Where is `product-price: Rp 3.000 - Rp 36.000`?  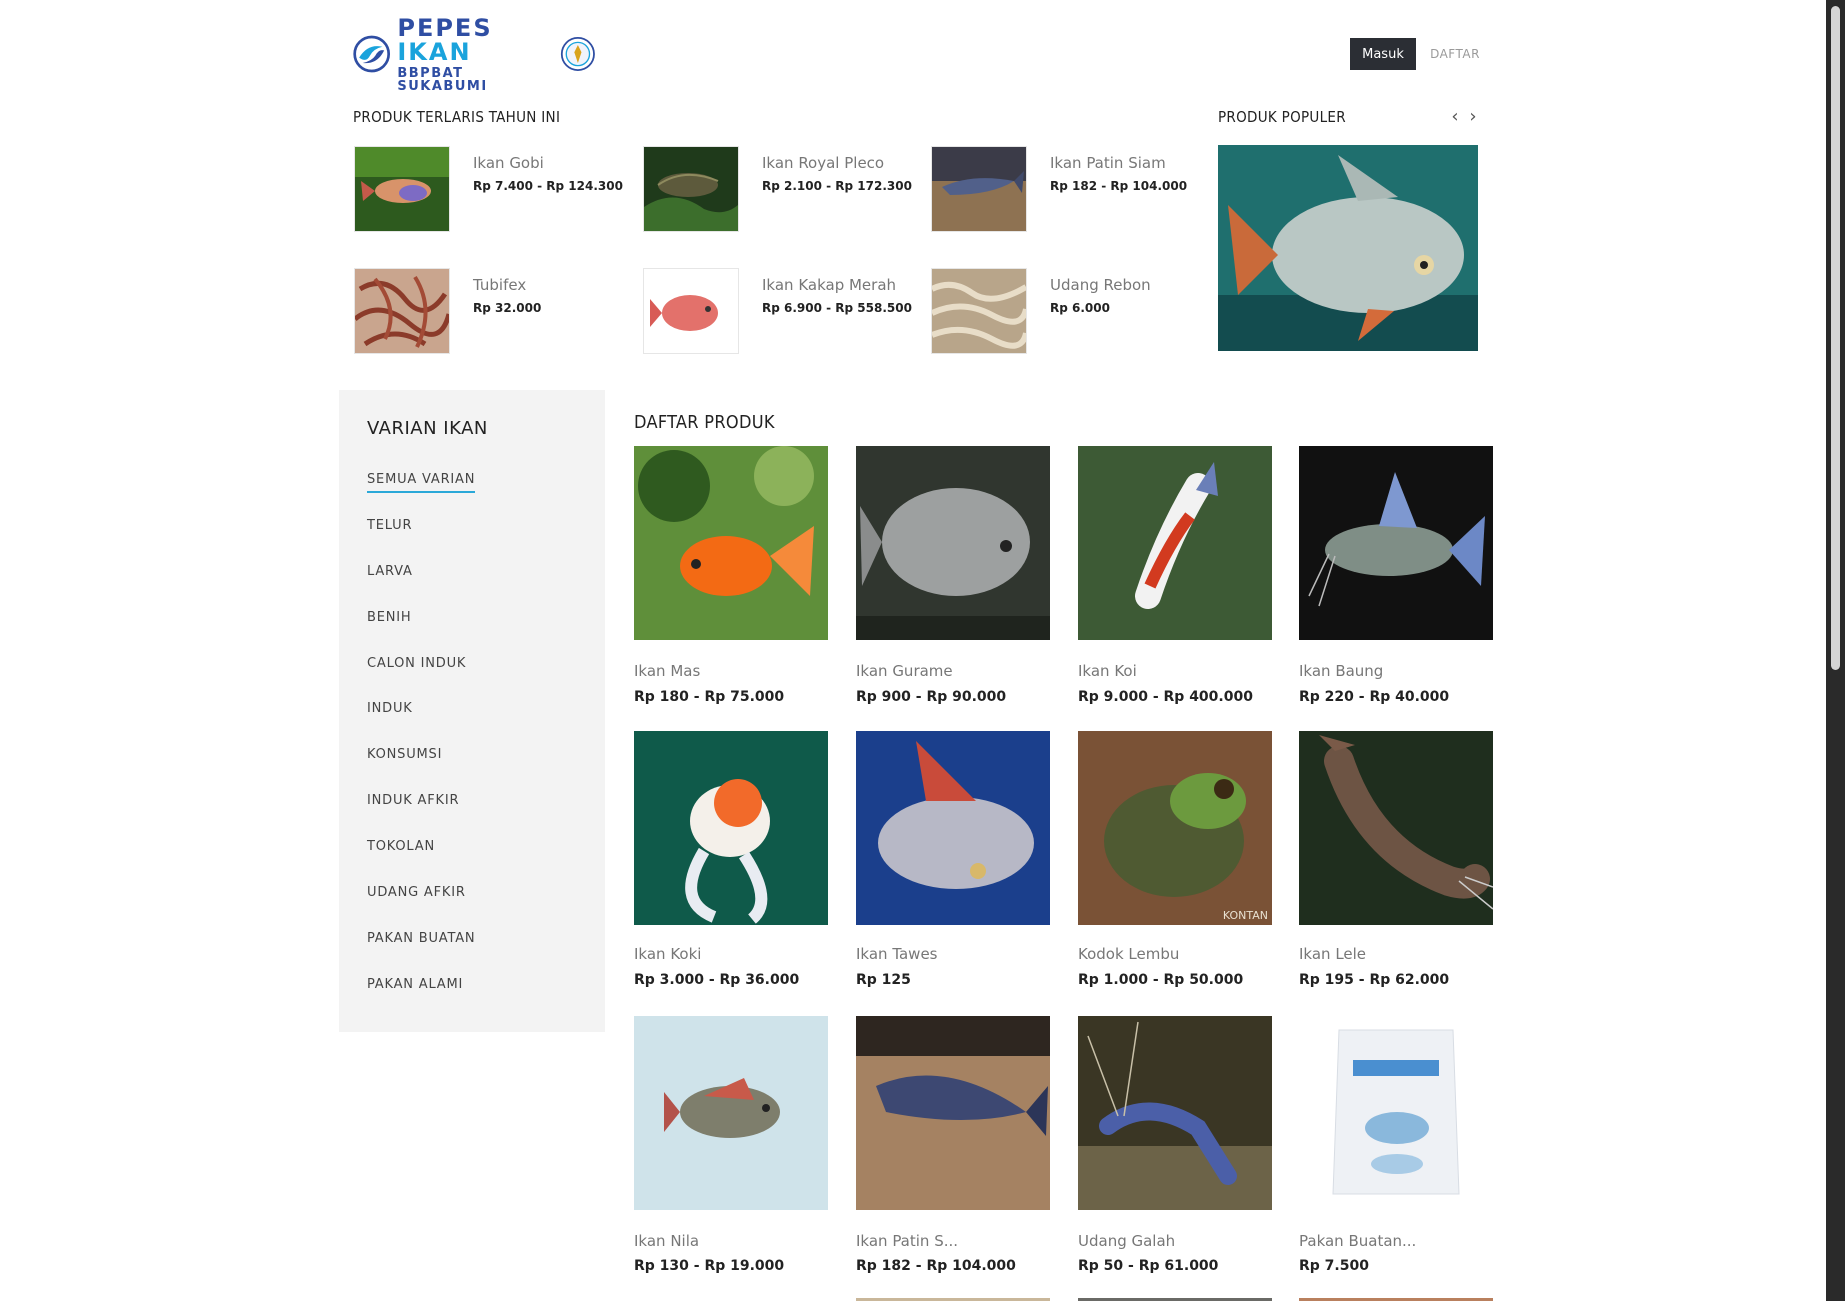
product-price: Rp 3.000 - Rp 36.000 is located at coordinates (717, 980).